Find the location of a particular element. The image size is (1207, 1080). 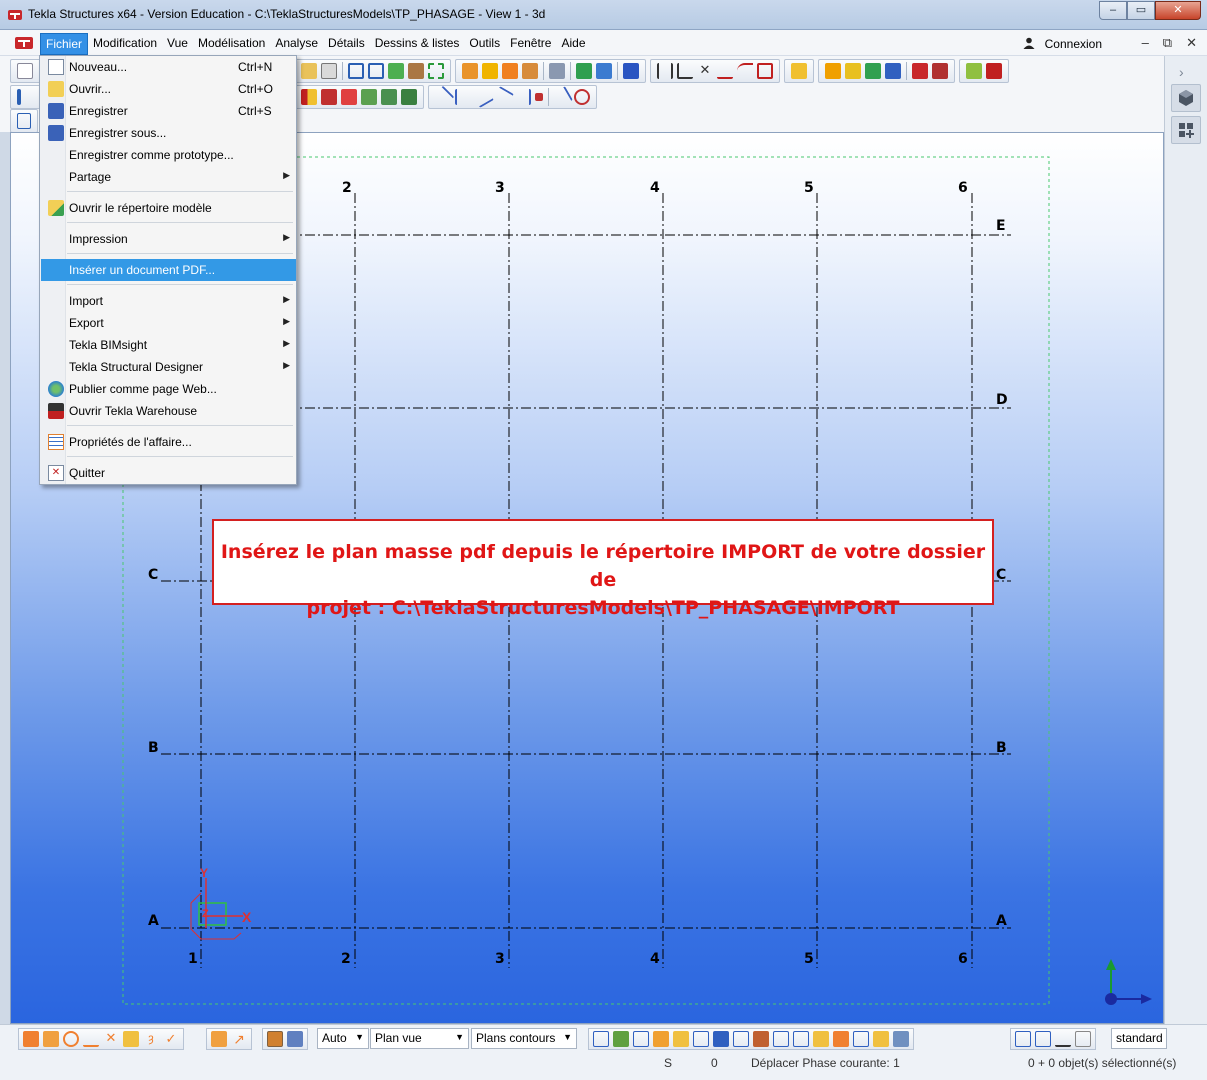

standard-field: standard is located at coordinates (1139, 1038).